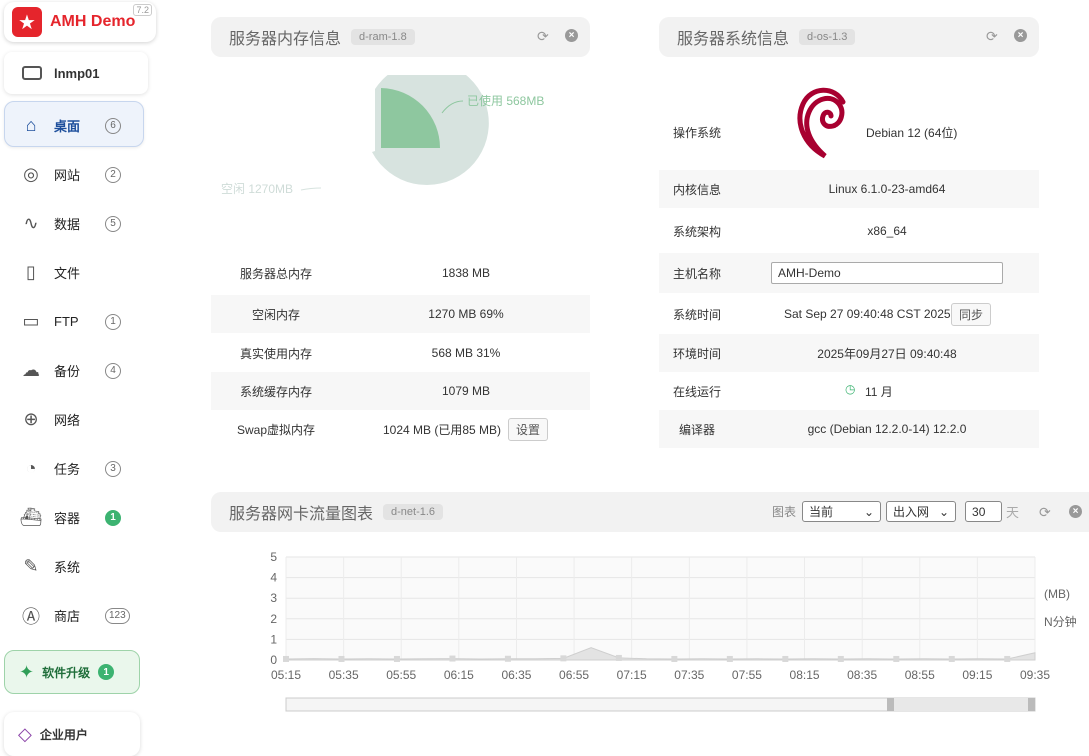 The height and width of the screenshot is (756, 1089). I want to click on enterprise-user-button: ◇ 企业用户, so click(72, 734).